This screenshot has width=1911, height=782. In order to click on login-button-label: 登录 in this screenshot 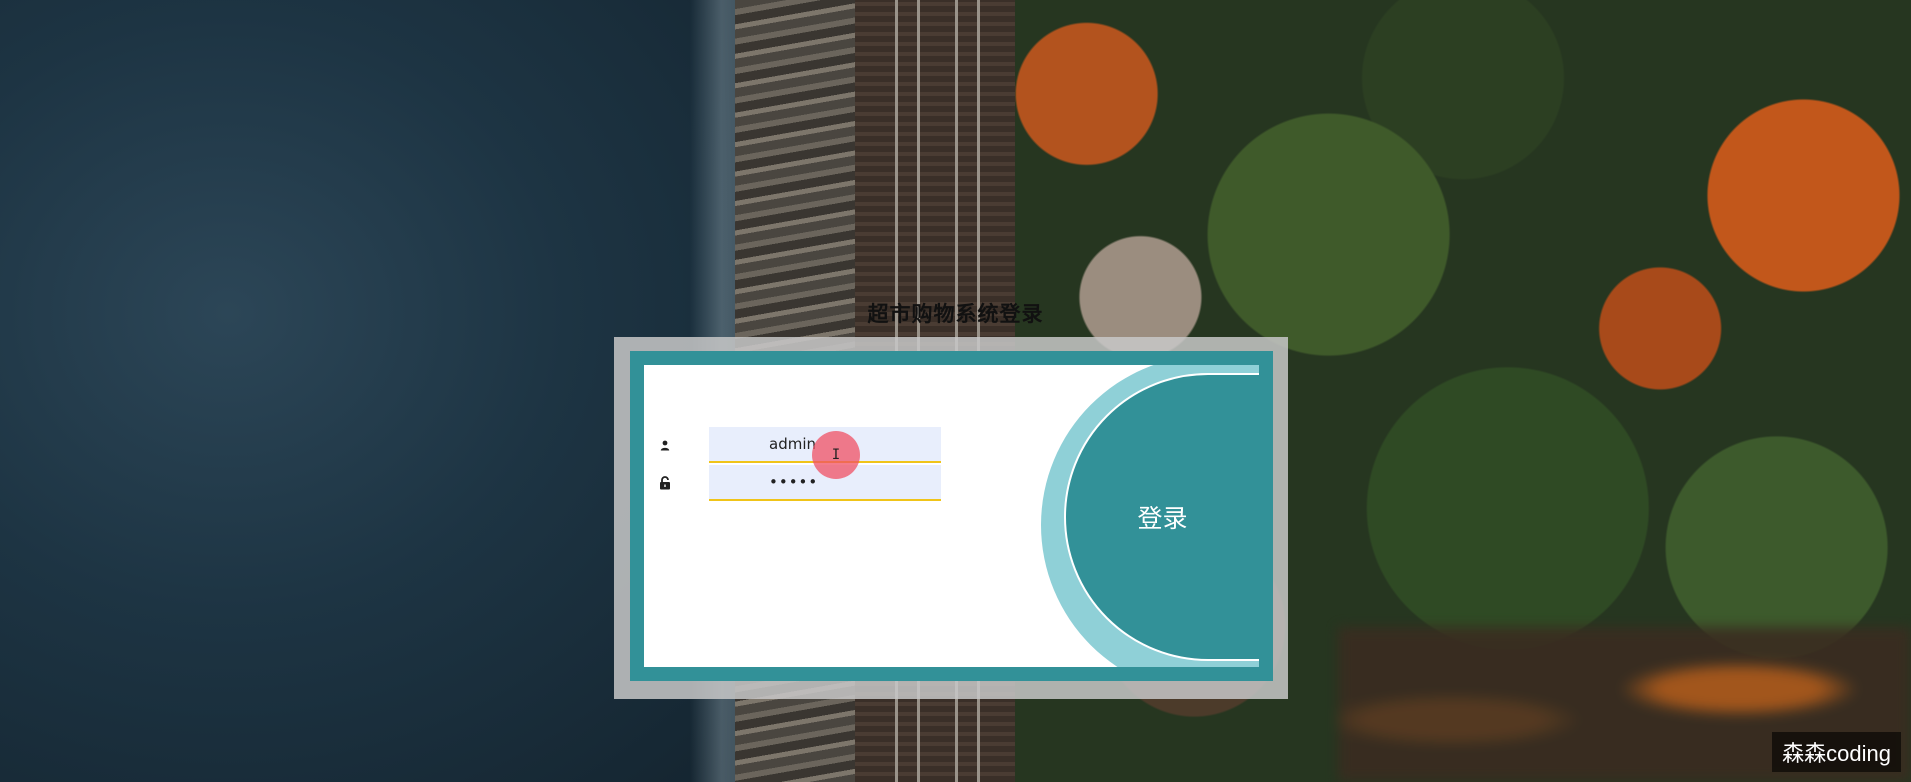, I will do `click(1162, 518)`.